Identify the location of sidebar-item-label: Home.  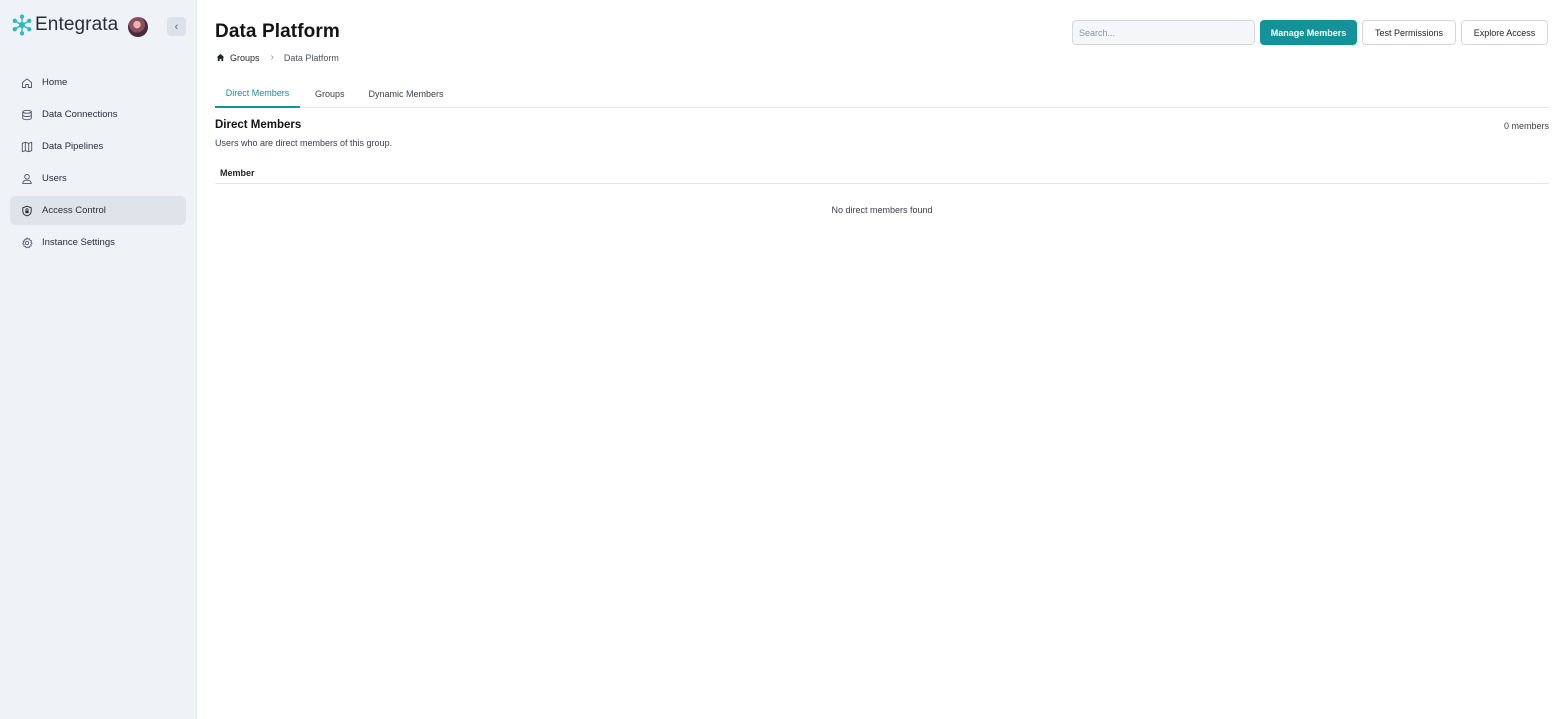
(55, 82).